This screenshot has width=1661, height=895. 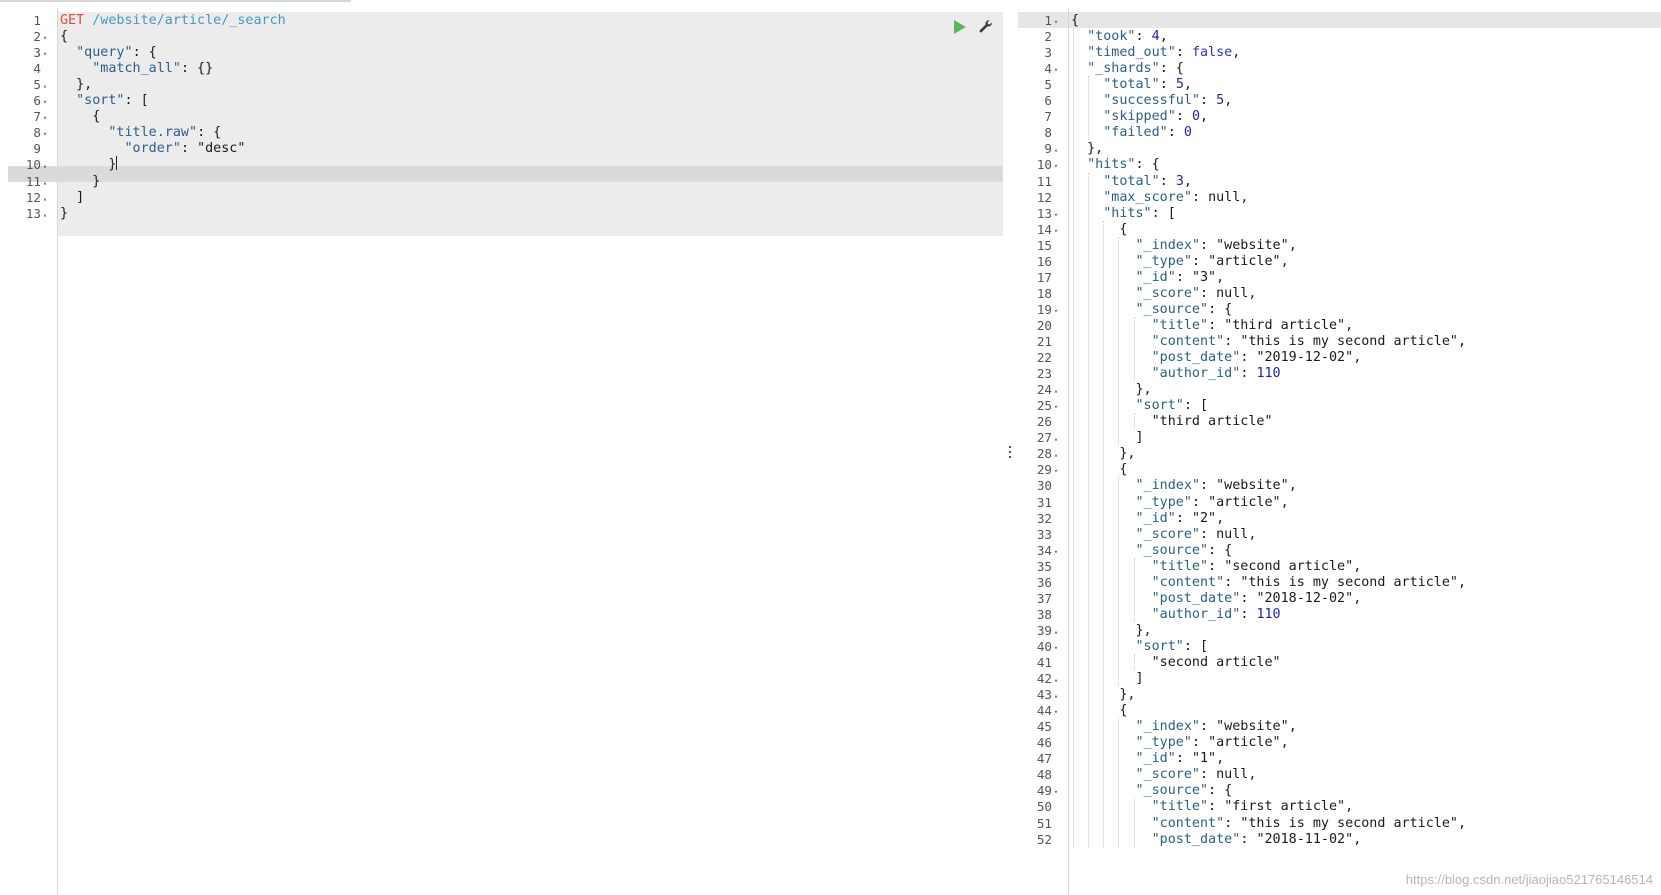 What do you see at coordinates (1216, 566) in the screenshot?
I see `code-line: "title": "second article",` at bounding box center [1216, 566].